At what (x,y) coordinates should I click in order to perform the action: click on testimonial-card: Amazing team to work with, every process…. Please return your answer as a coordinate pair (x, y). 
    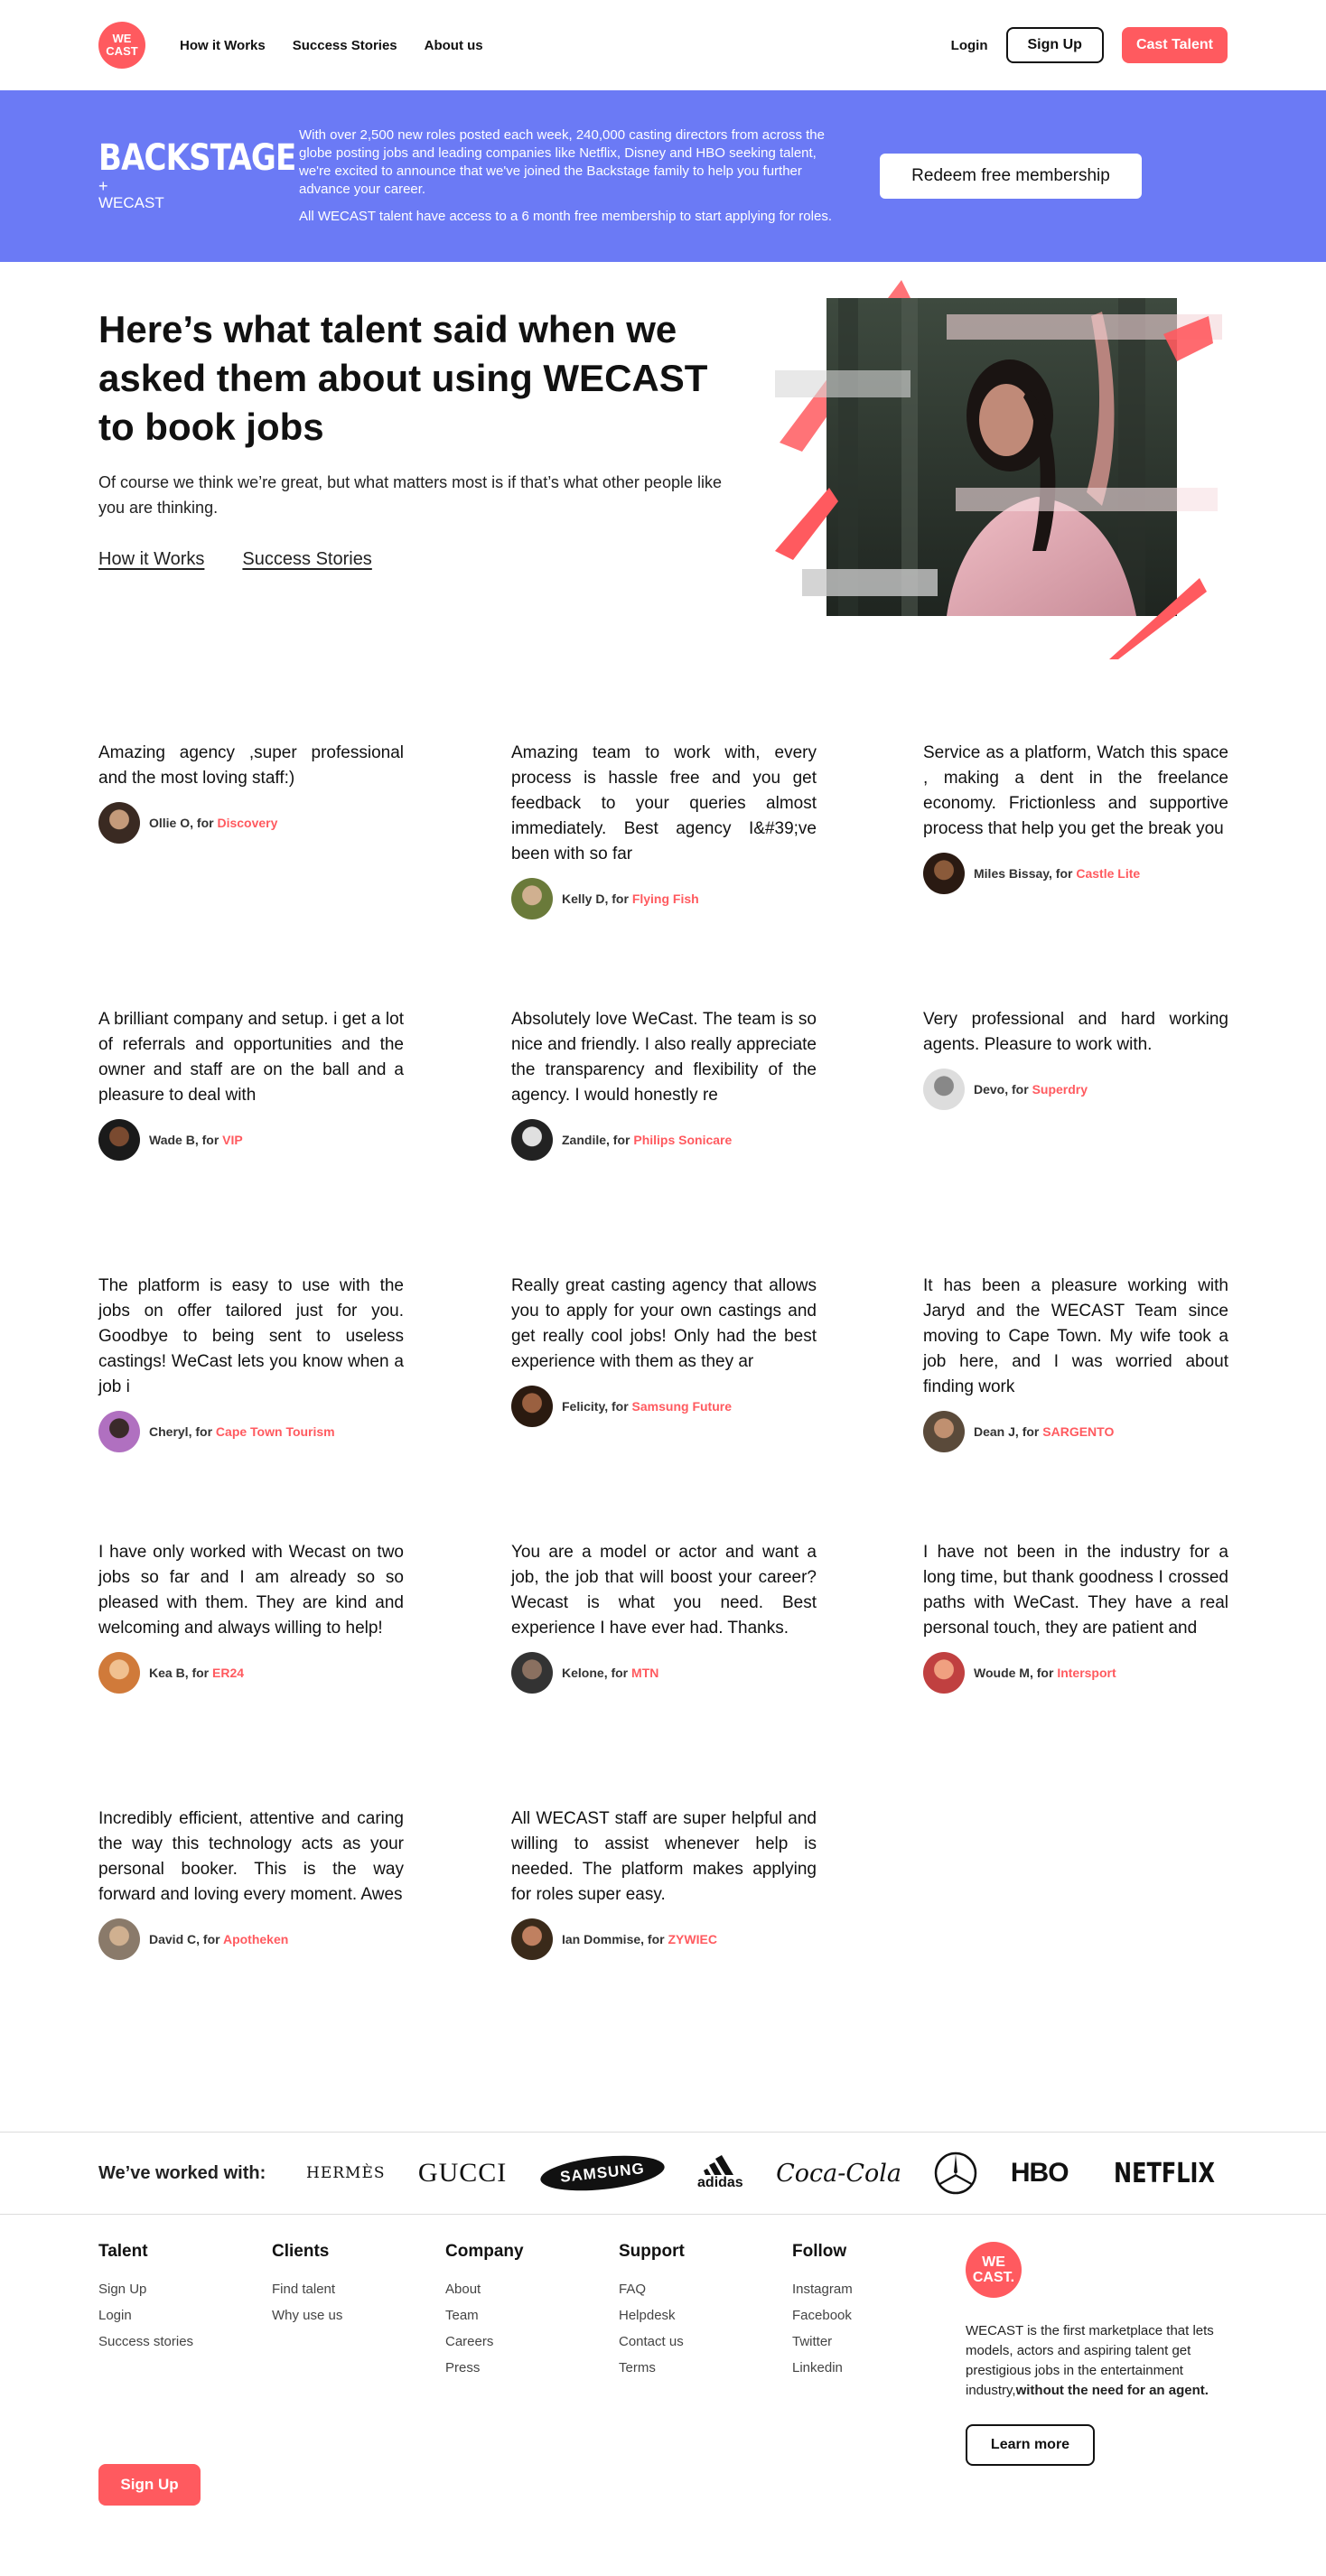
    Looking at the image, I should click on (664, 830).